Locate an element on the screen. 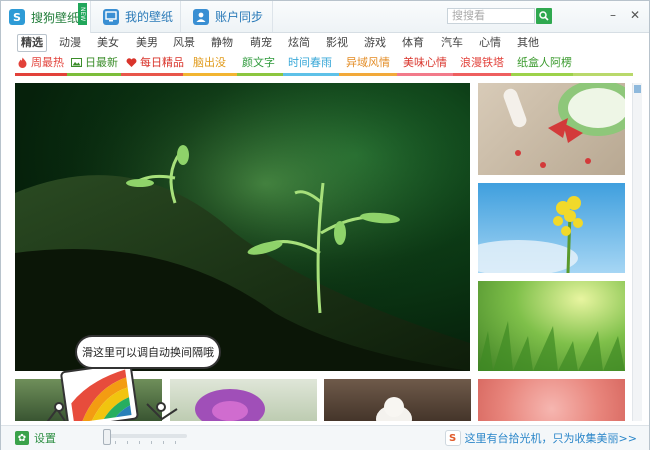 This screenshot has width=650, height=450. search-icon is located at coordinates (544, 16).